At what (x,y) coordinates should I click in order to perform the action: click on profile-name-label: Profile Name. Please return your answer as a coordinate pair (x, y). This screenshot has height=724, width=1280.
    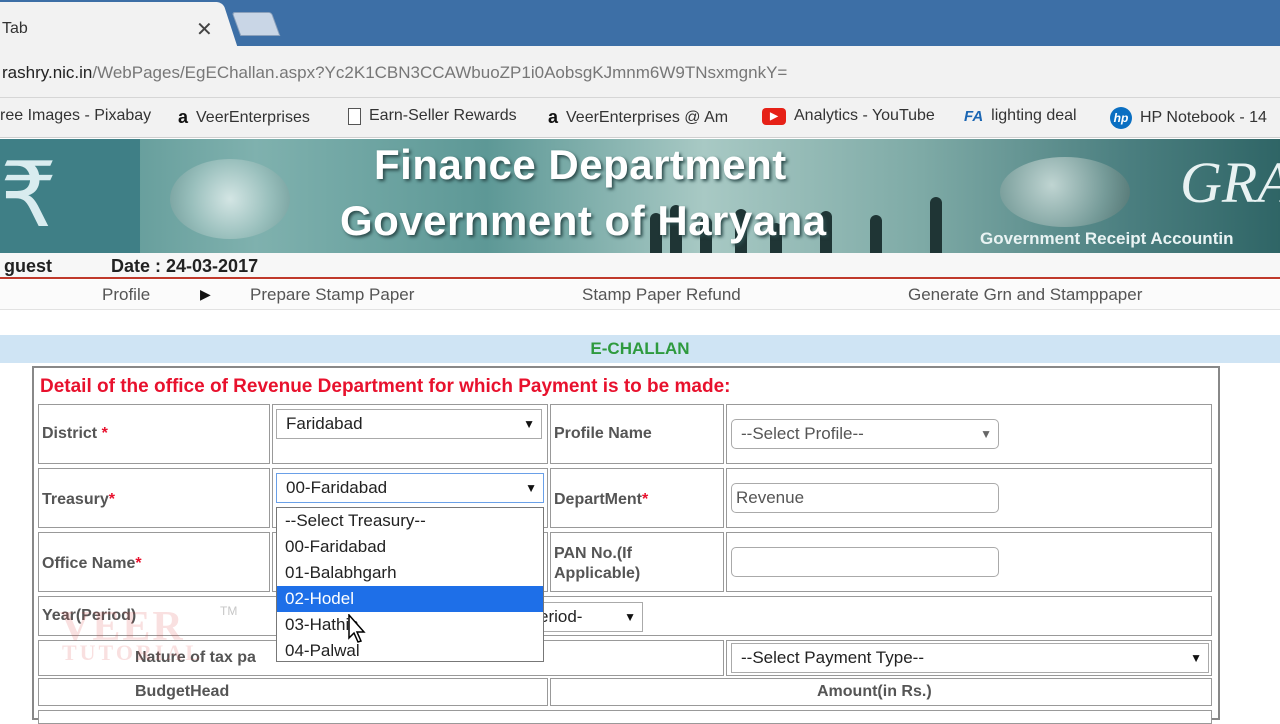
    Looking at the image, I should click on (603, 433).